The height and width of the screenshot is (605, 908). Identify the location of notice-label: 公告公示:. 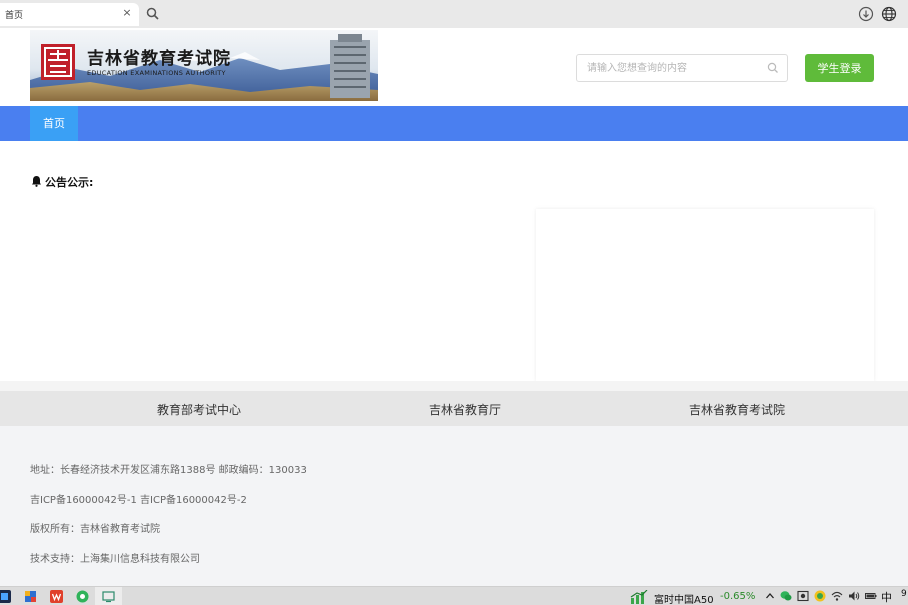
(69, 182).